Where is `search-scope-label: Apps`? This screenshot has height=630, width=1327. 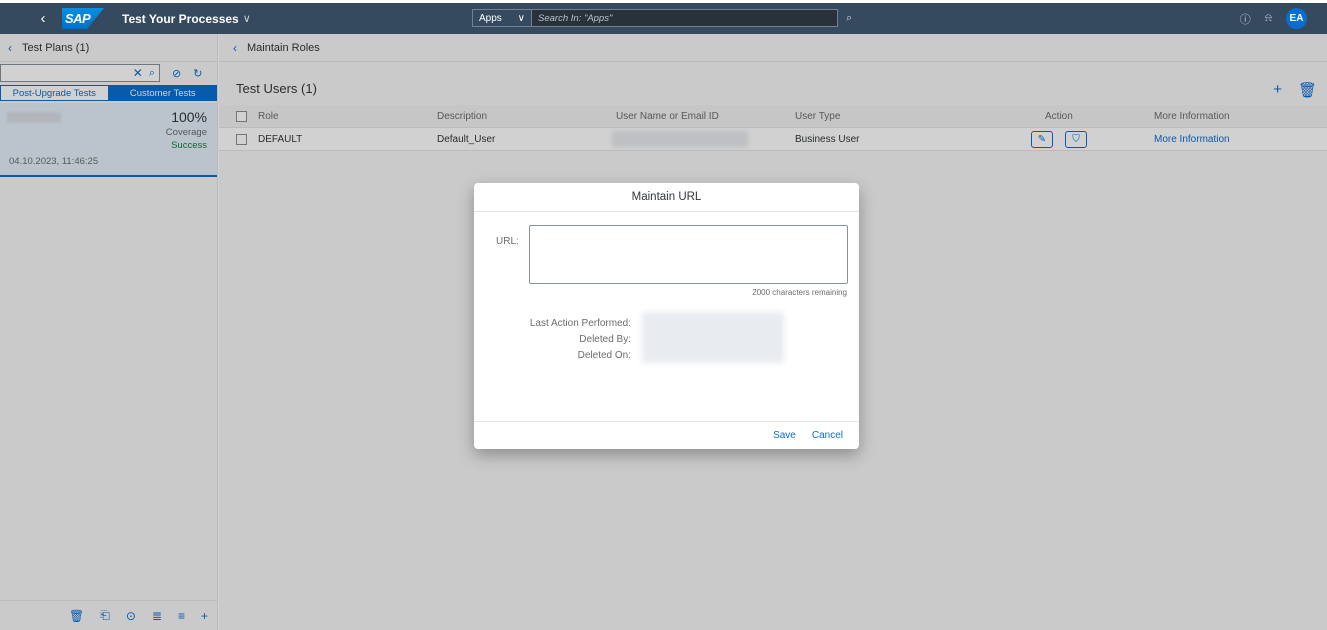 search-scope-label: Apps is located at coordinates (490, 18).